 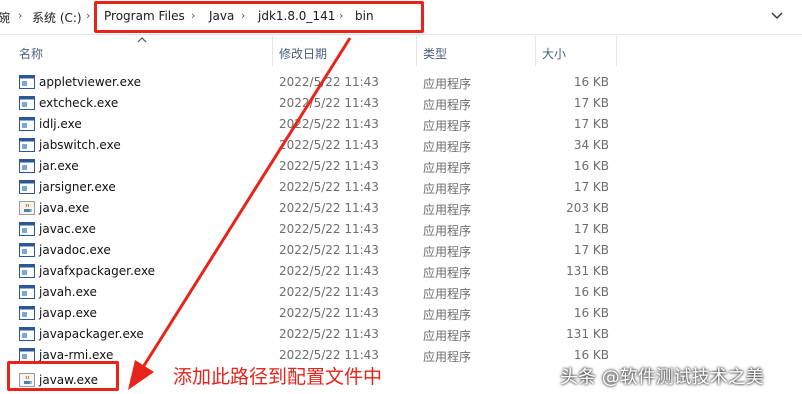 I want to click on file-row: jabswitch.exe 2022/5/22 11:43 应用程序 34 KB, so click(x=401, y=145).